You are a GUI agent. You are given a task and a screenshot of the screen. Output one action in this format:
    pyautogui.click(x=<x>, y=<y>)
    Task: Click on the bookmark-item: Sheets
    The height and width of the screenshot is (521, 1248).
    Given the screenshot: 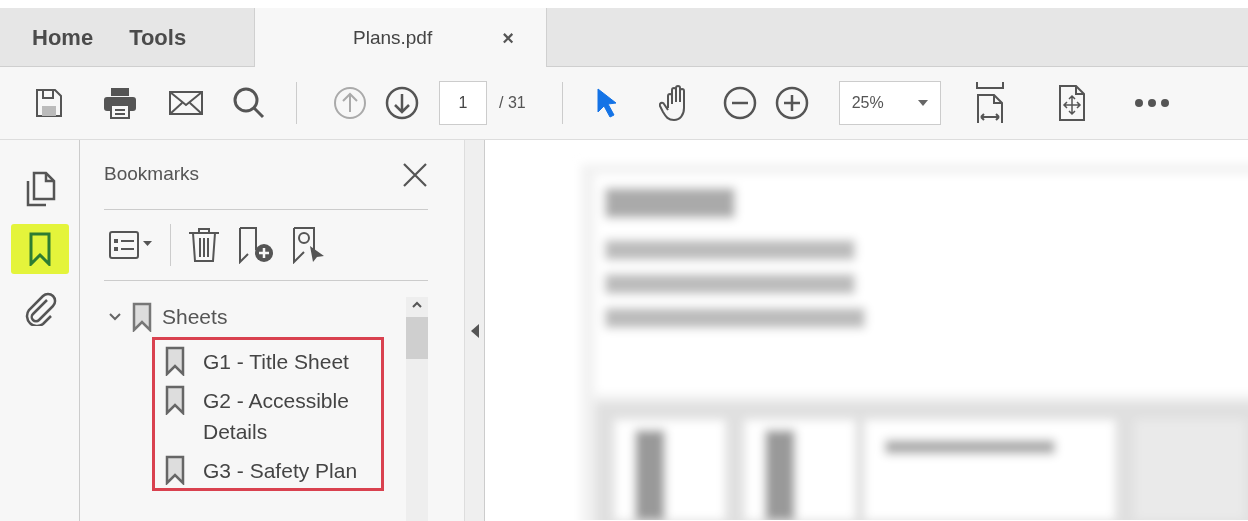 What is the action you would take?
    pyautogui.click(x=195, y=317)
    